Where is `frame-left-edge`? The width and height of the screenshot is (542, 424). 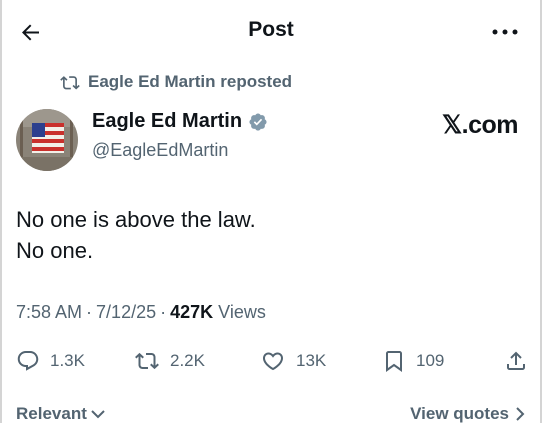
frame-left-edge is located at coordinates (1, 211).